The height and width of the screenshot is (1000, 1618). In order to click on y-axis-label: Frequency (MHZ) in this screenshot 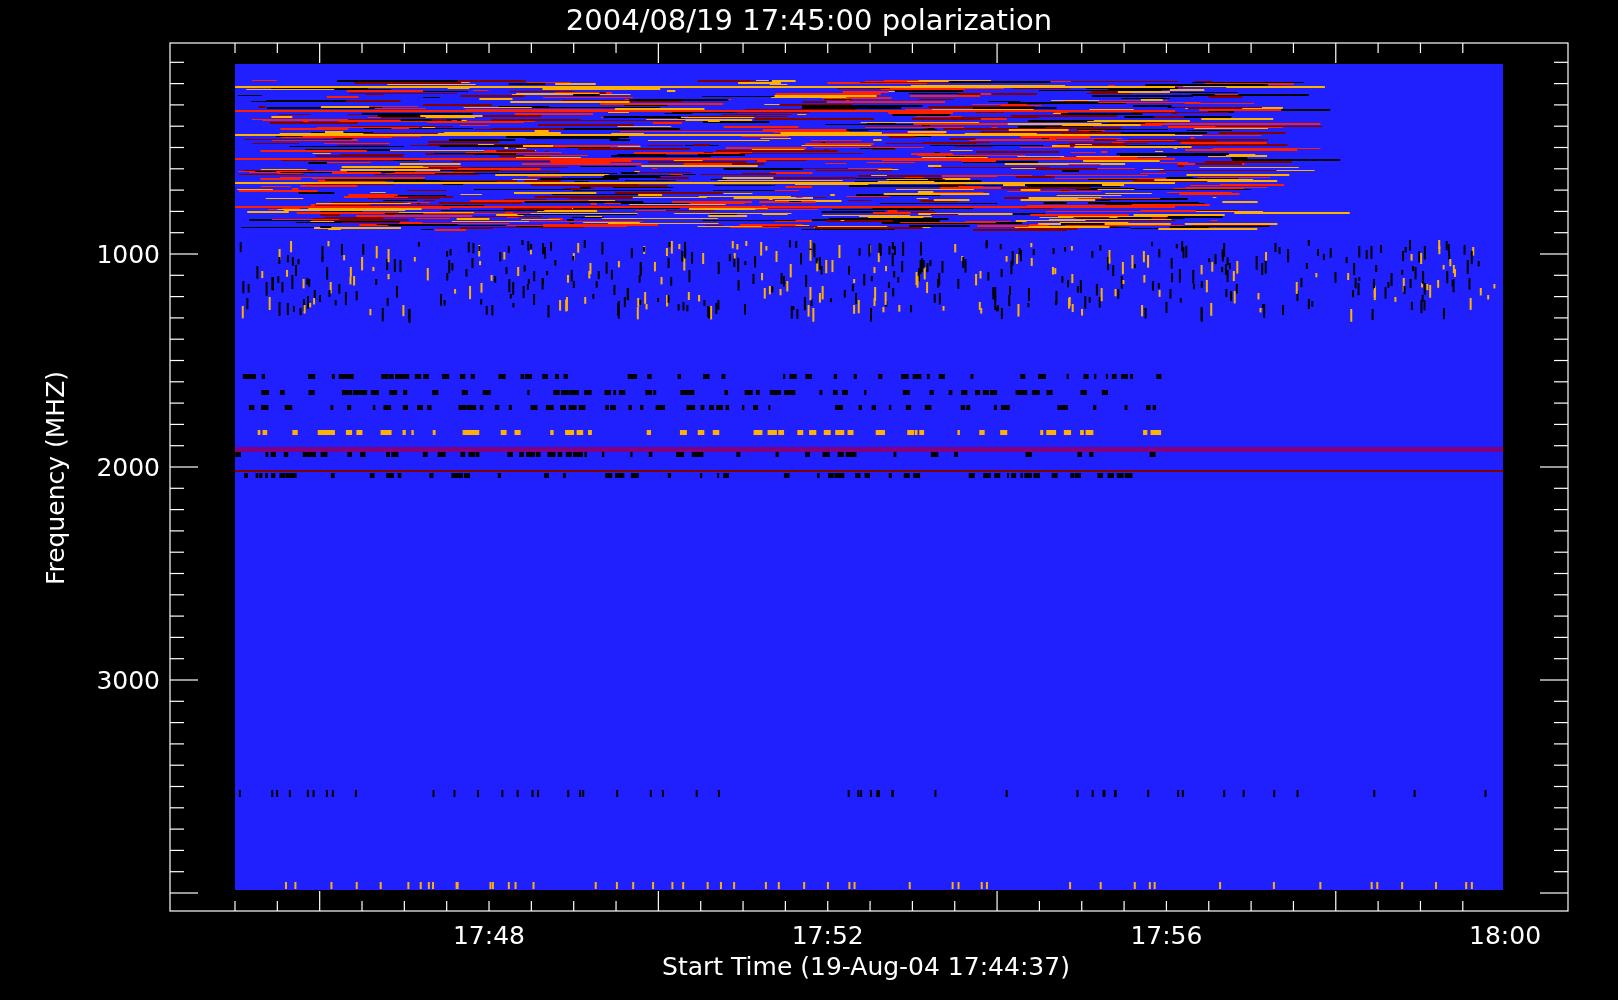, I will do `click(55, 478)`.